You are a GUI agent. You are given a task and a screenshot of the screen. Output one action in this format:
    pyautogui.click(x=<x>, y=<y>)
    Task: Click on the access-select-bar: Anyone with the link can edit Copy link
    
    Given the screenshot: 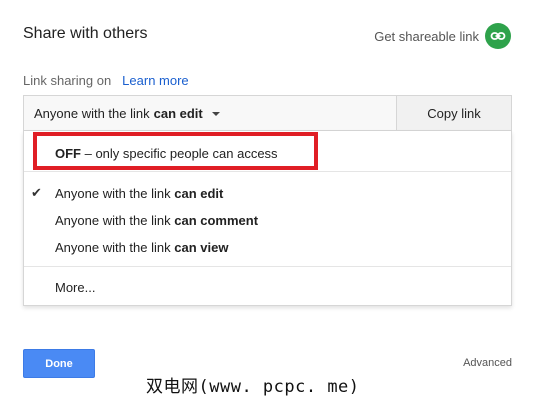 What is the action you would take?
    pyautogui.click(x=267, y=113)
    